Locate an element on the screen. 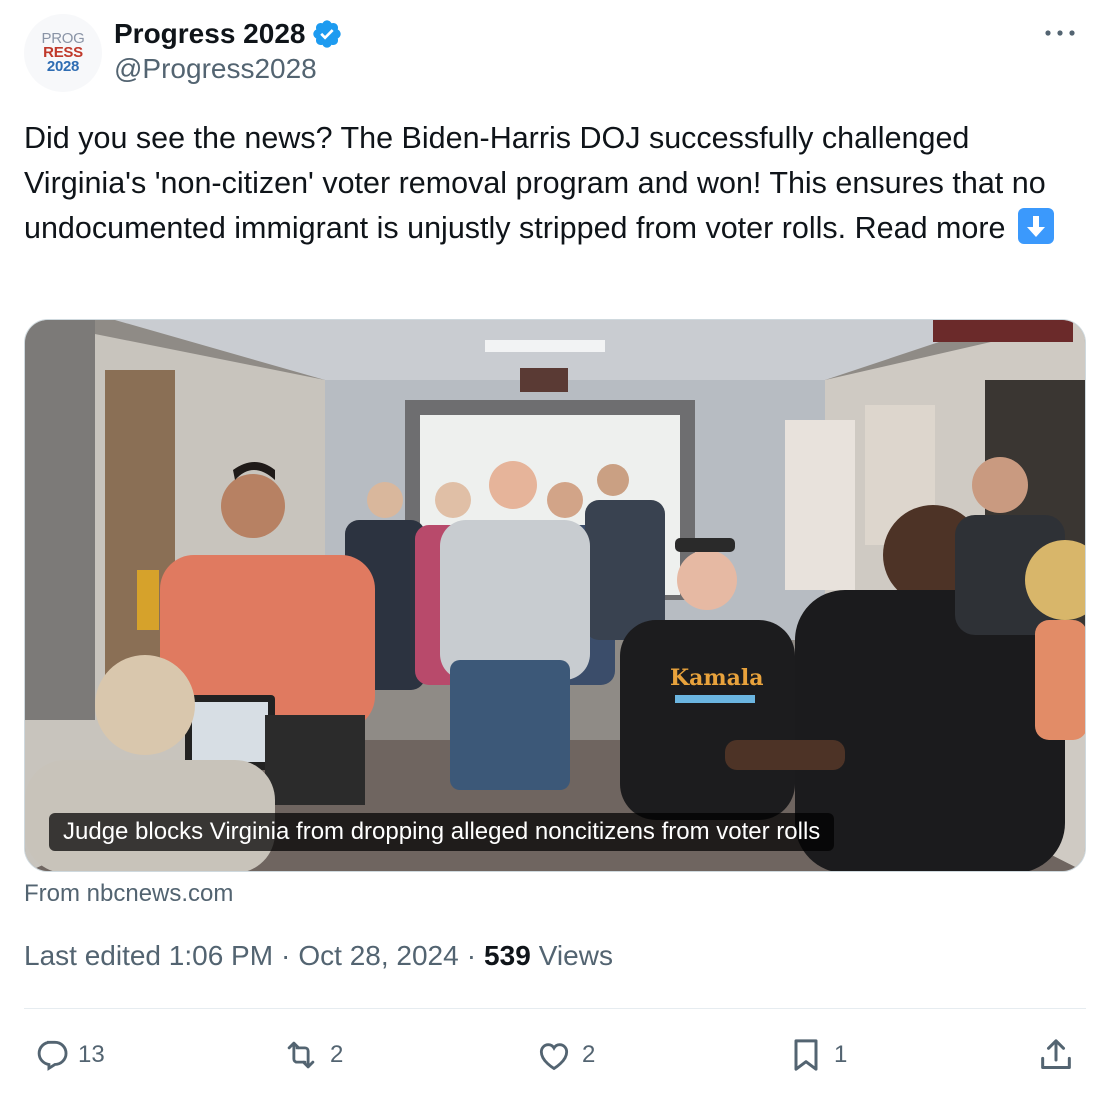 The image size is (1100, 1097). reply-count: 13 is located at coordinates (91, 1054).